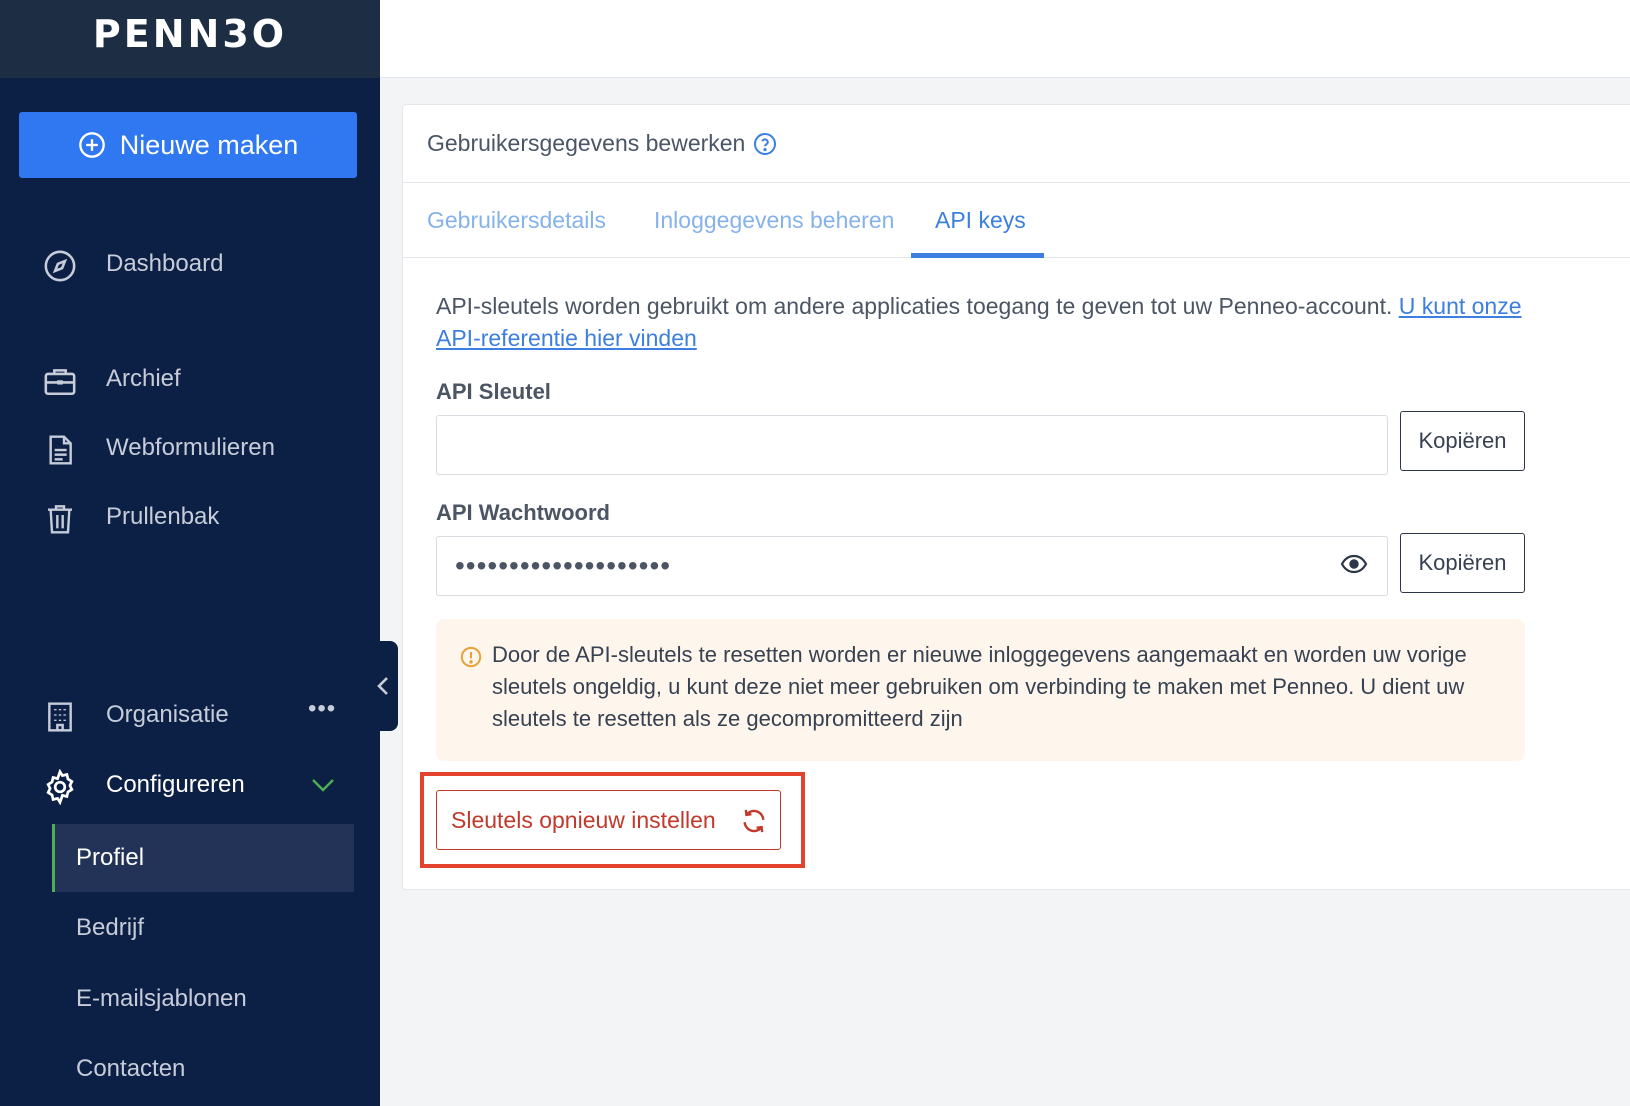  What do you see at coordinates (912, 445) in the screenshot?
I see `api-key-input` at bounding box center [912, 445].